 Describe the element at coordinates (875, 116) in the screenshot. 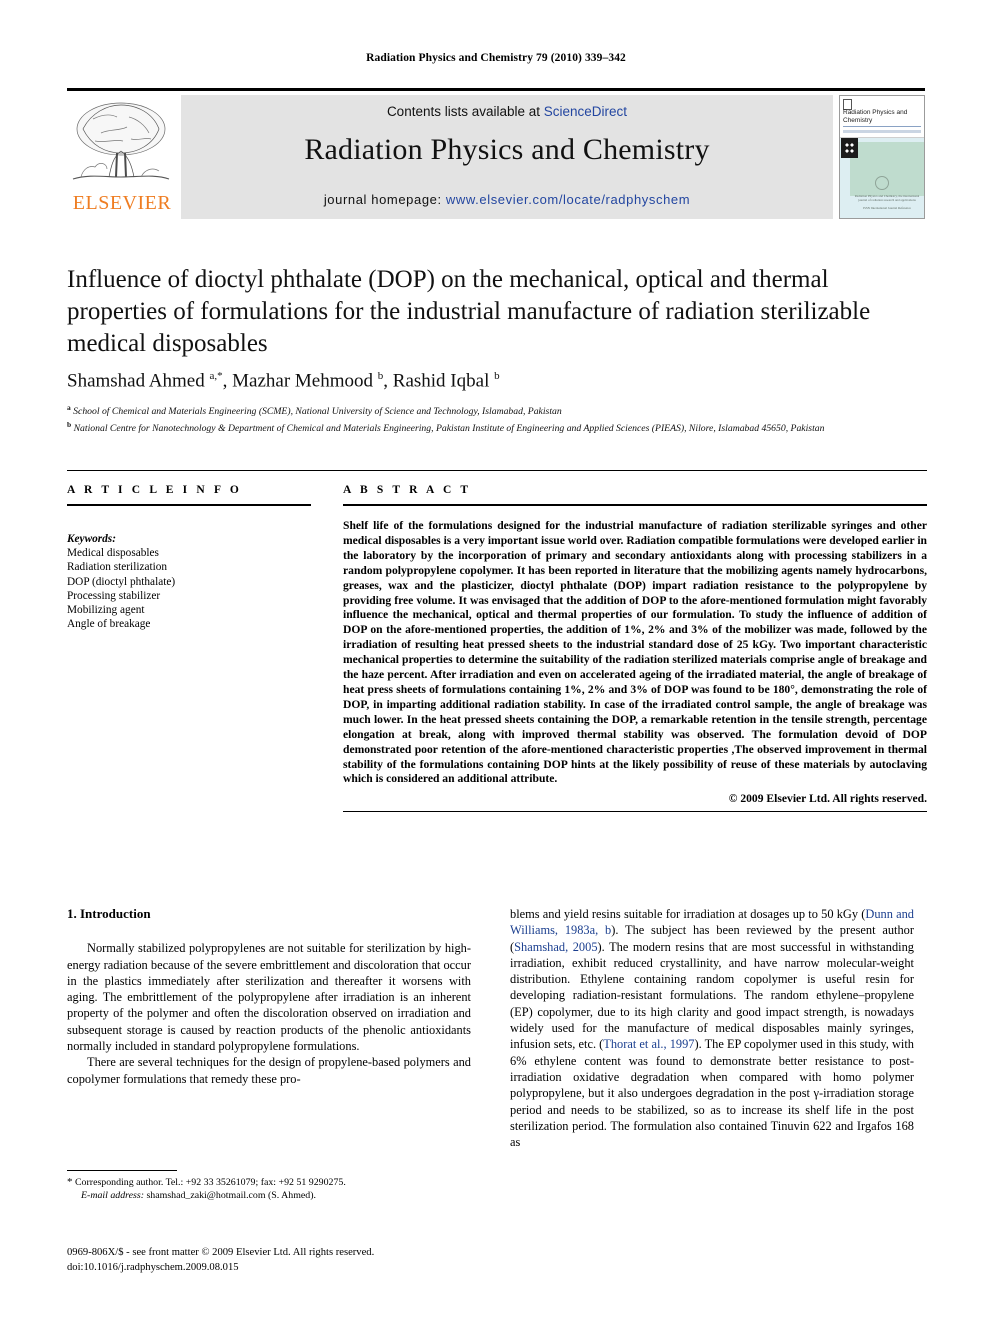

I see `cover-journal-title: Radiation Physics and Chemistry` at that location.